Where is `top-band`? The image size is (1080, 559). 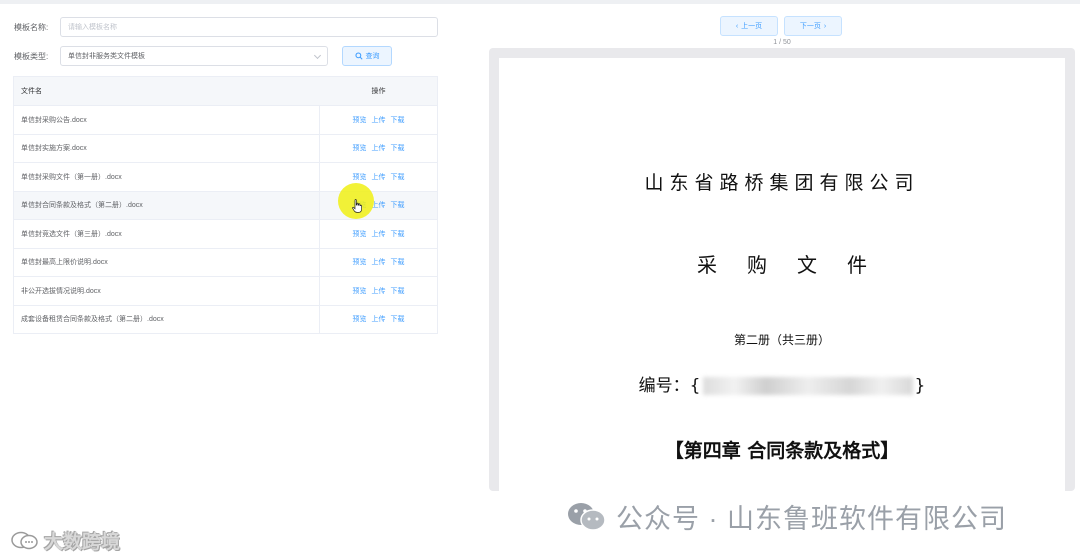 top-band is located at coordinates (540, 2).